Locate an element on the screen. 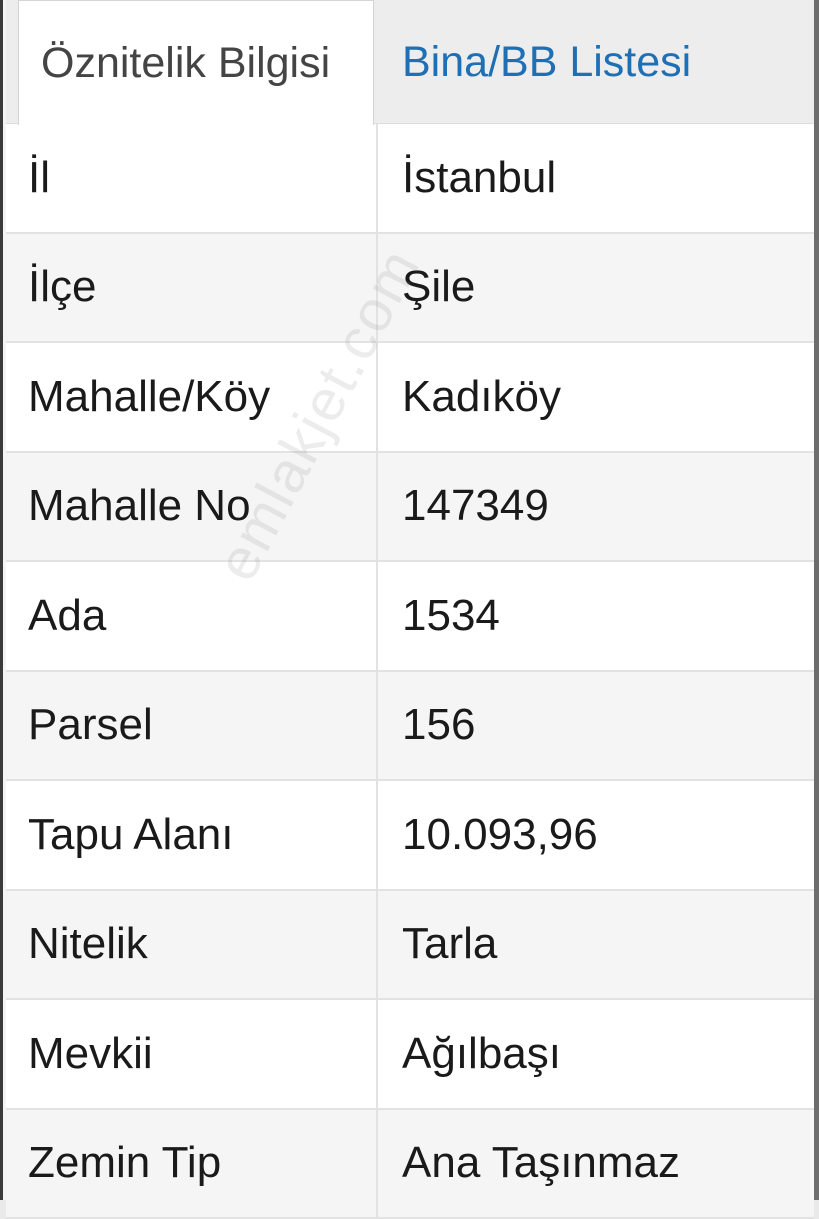 Image resolution: width=819 pixels, height=1219 pixels. tab-bar: Öznitelik Bilgisi Bina/BB Listesi is located at coordinates (410, 62).